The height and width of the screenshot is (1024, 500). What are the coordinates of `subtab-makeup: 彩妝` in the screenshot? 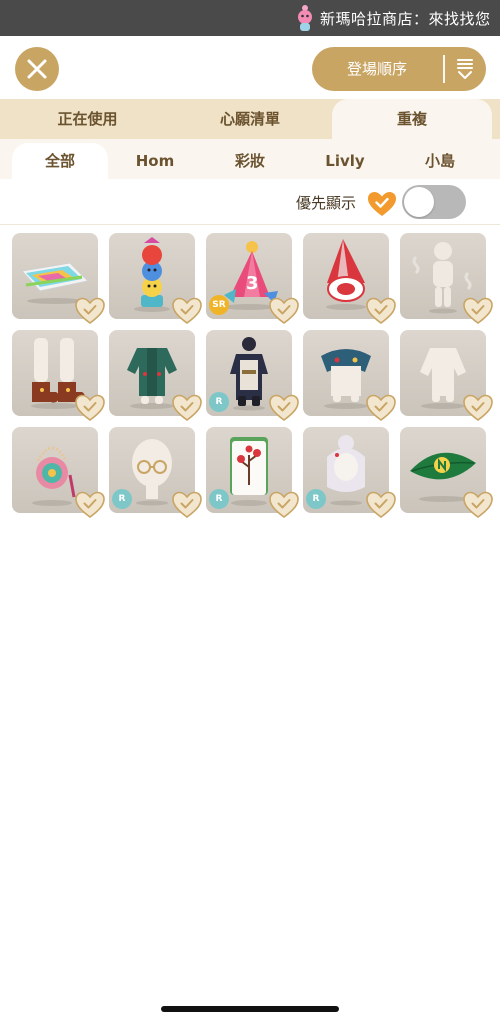 It's located at (250, 161).